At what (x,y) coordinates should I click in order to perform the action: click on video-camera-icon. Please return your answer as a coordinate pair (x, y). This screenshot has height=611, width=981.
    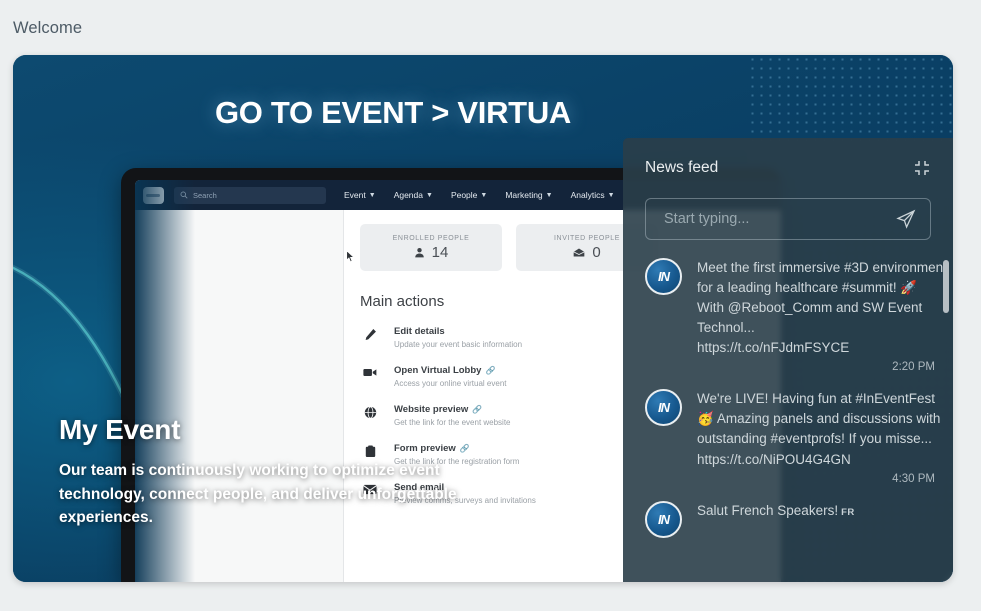
    Looking at the image, I should click on (370, 371).